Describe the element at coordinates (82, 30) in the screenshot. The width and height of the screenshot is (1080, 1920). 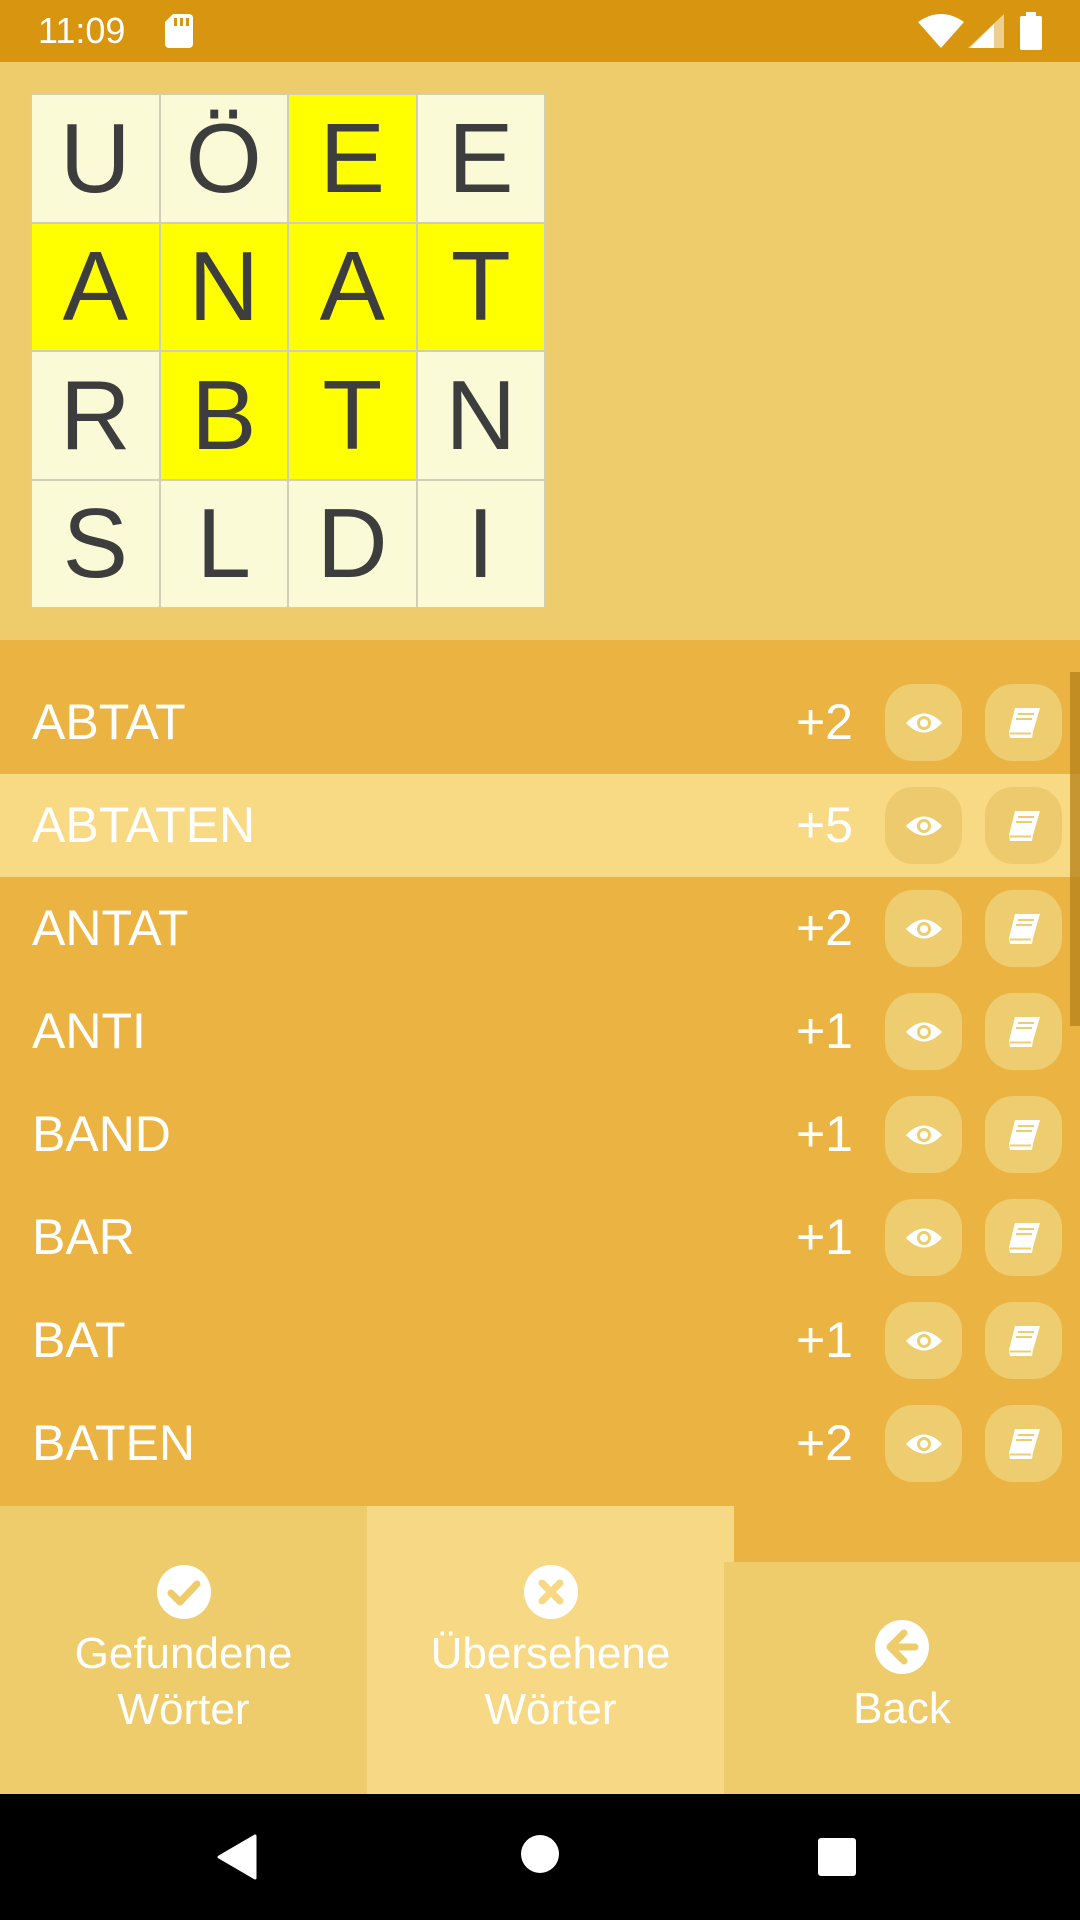
I see `status-time: 11:09` at that location.